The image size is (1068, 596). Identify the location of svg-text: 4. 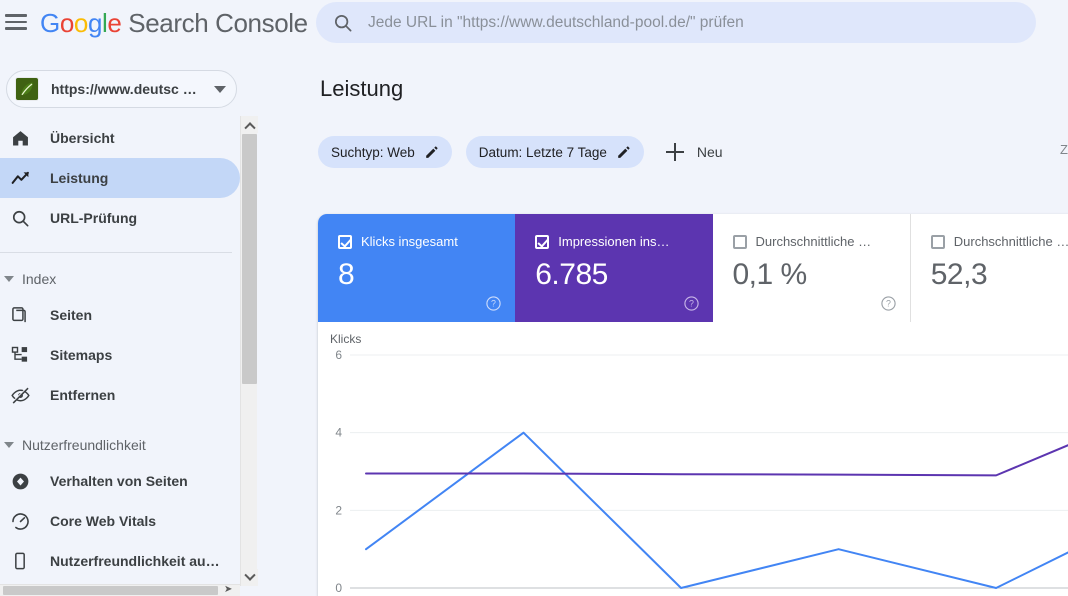
(338, 433).